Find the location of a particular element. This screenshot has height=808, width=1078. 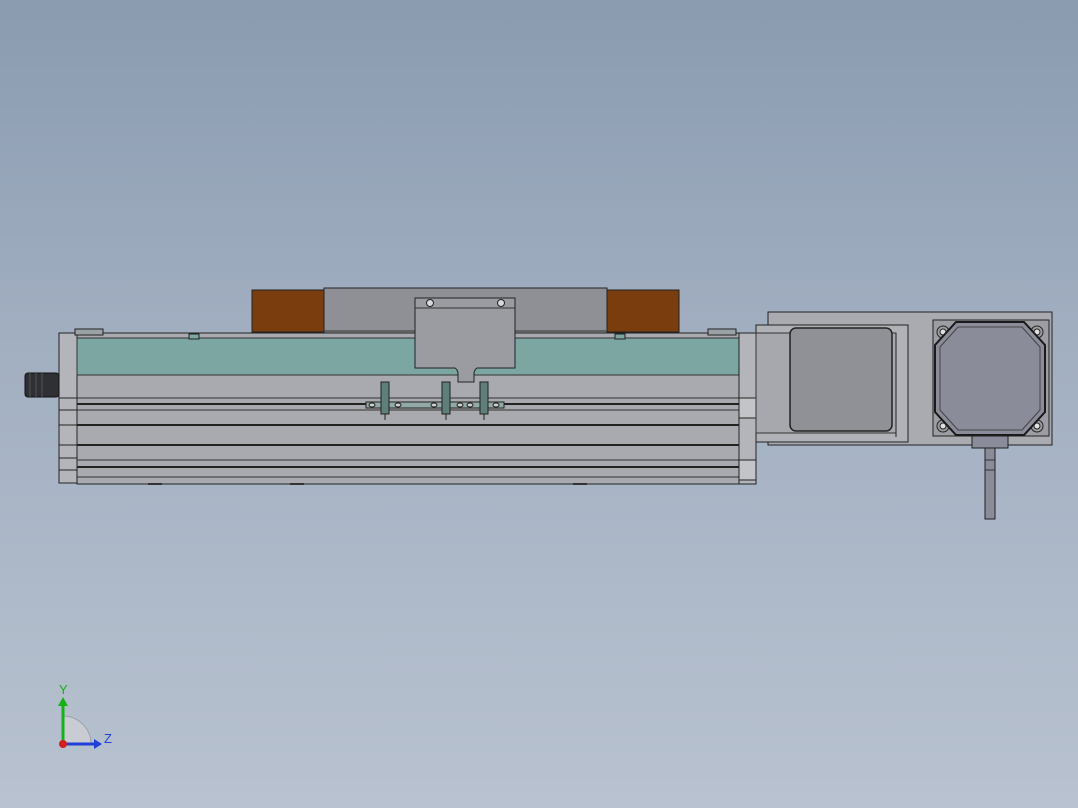

y-axis-label: Y is located at coordinates (63, 689).